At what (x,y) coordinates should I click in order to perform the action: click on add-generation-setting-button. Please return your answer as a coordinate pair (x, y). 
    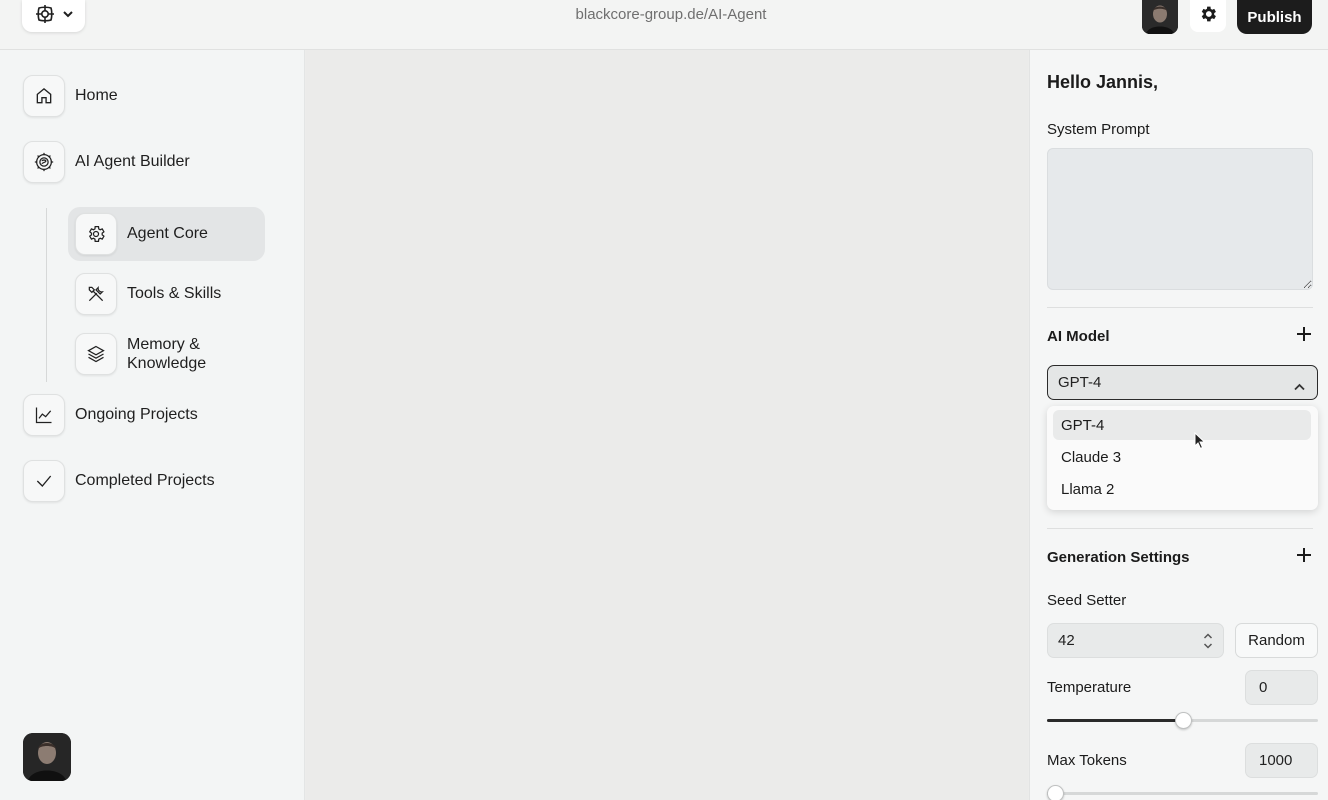
    Looking at the image, I should click on (1304, 557).